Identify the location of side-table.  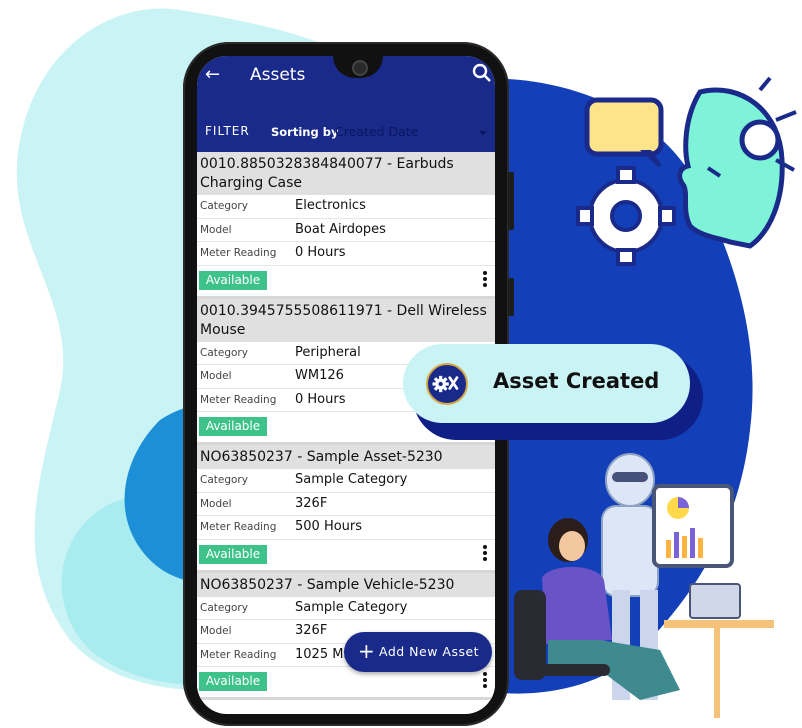
(719, 650).